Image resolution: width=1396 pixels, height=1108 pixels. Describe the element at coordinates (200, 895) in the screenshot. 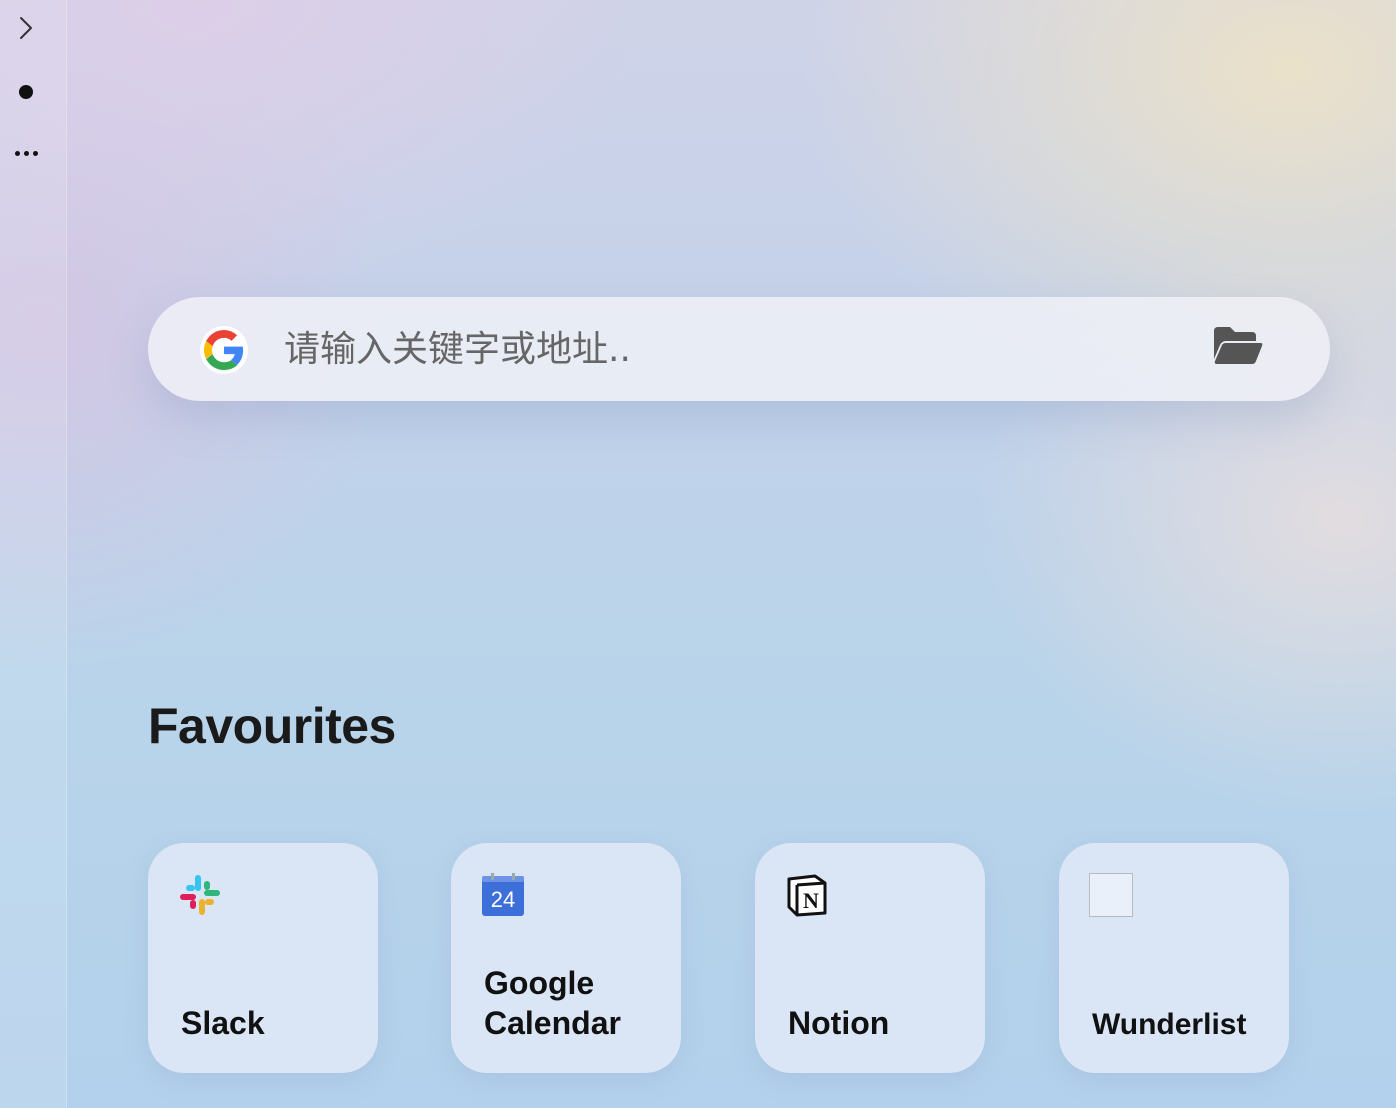

I see `slack-icon` at that location.